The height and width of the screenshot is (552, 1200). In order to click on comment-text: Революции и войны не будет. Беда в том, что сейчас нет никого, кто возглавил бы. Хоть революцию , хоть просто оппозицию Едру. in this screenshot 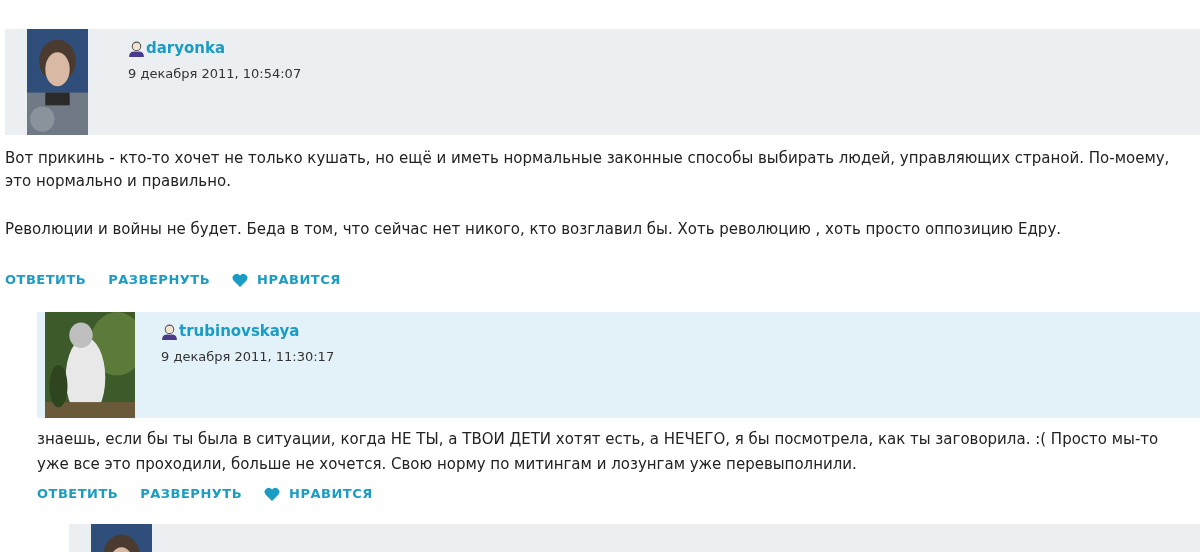, I will do `click(534, 229)`.